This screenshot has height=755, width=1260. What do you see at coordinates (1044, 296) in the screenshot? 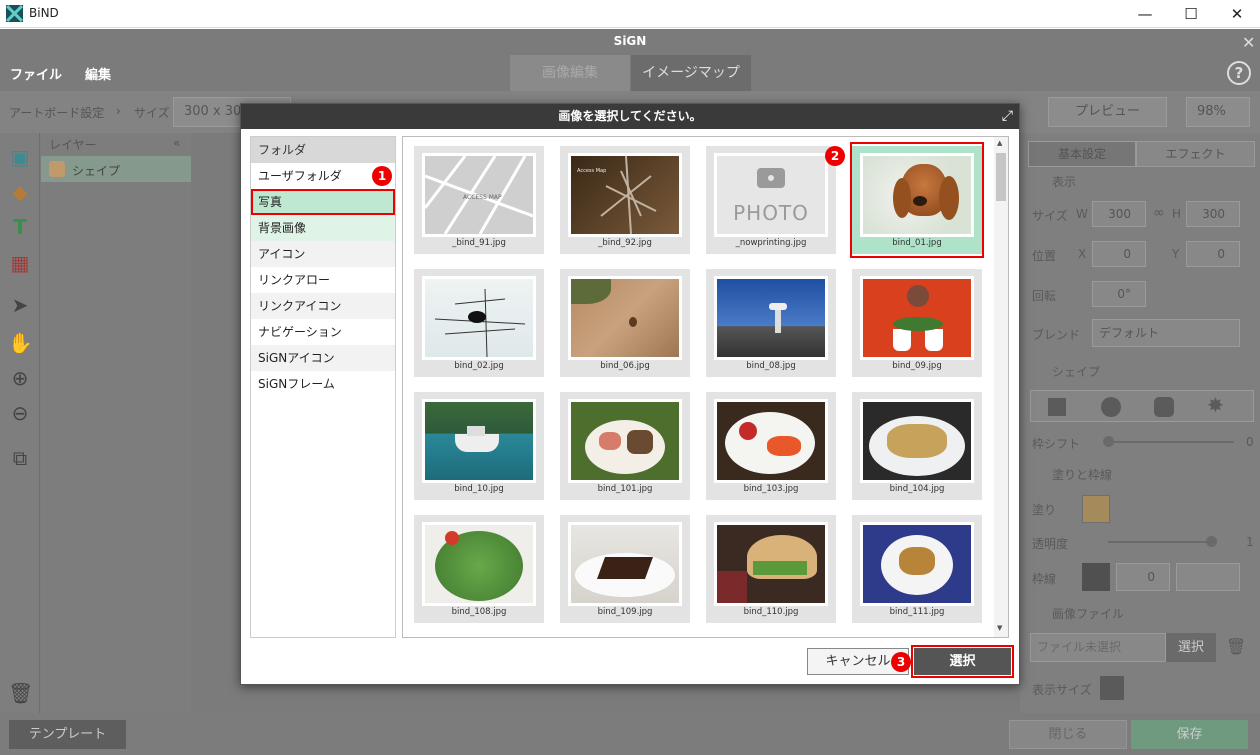
I see `rotate-label: 回転` at bounding box center [1044, 296].